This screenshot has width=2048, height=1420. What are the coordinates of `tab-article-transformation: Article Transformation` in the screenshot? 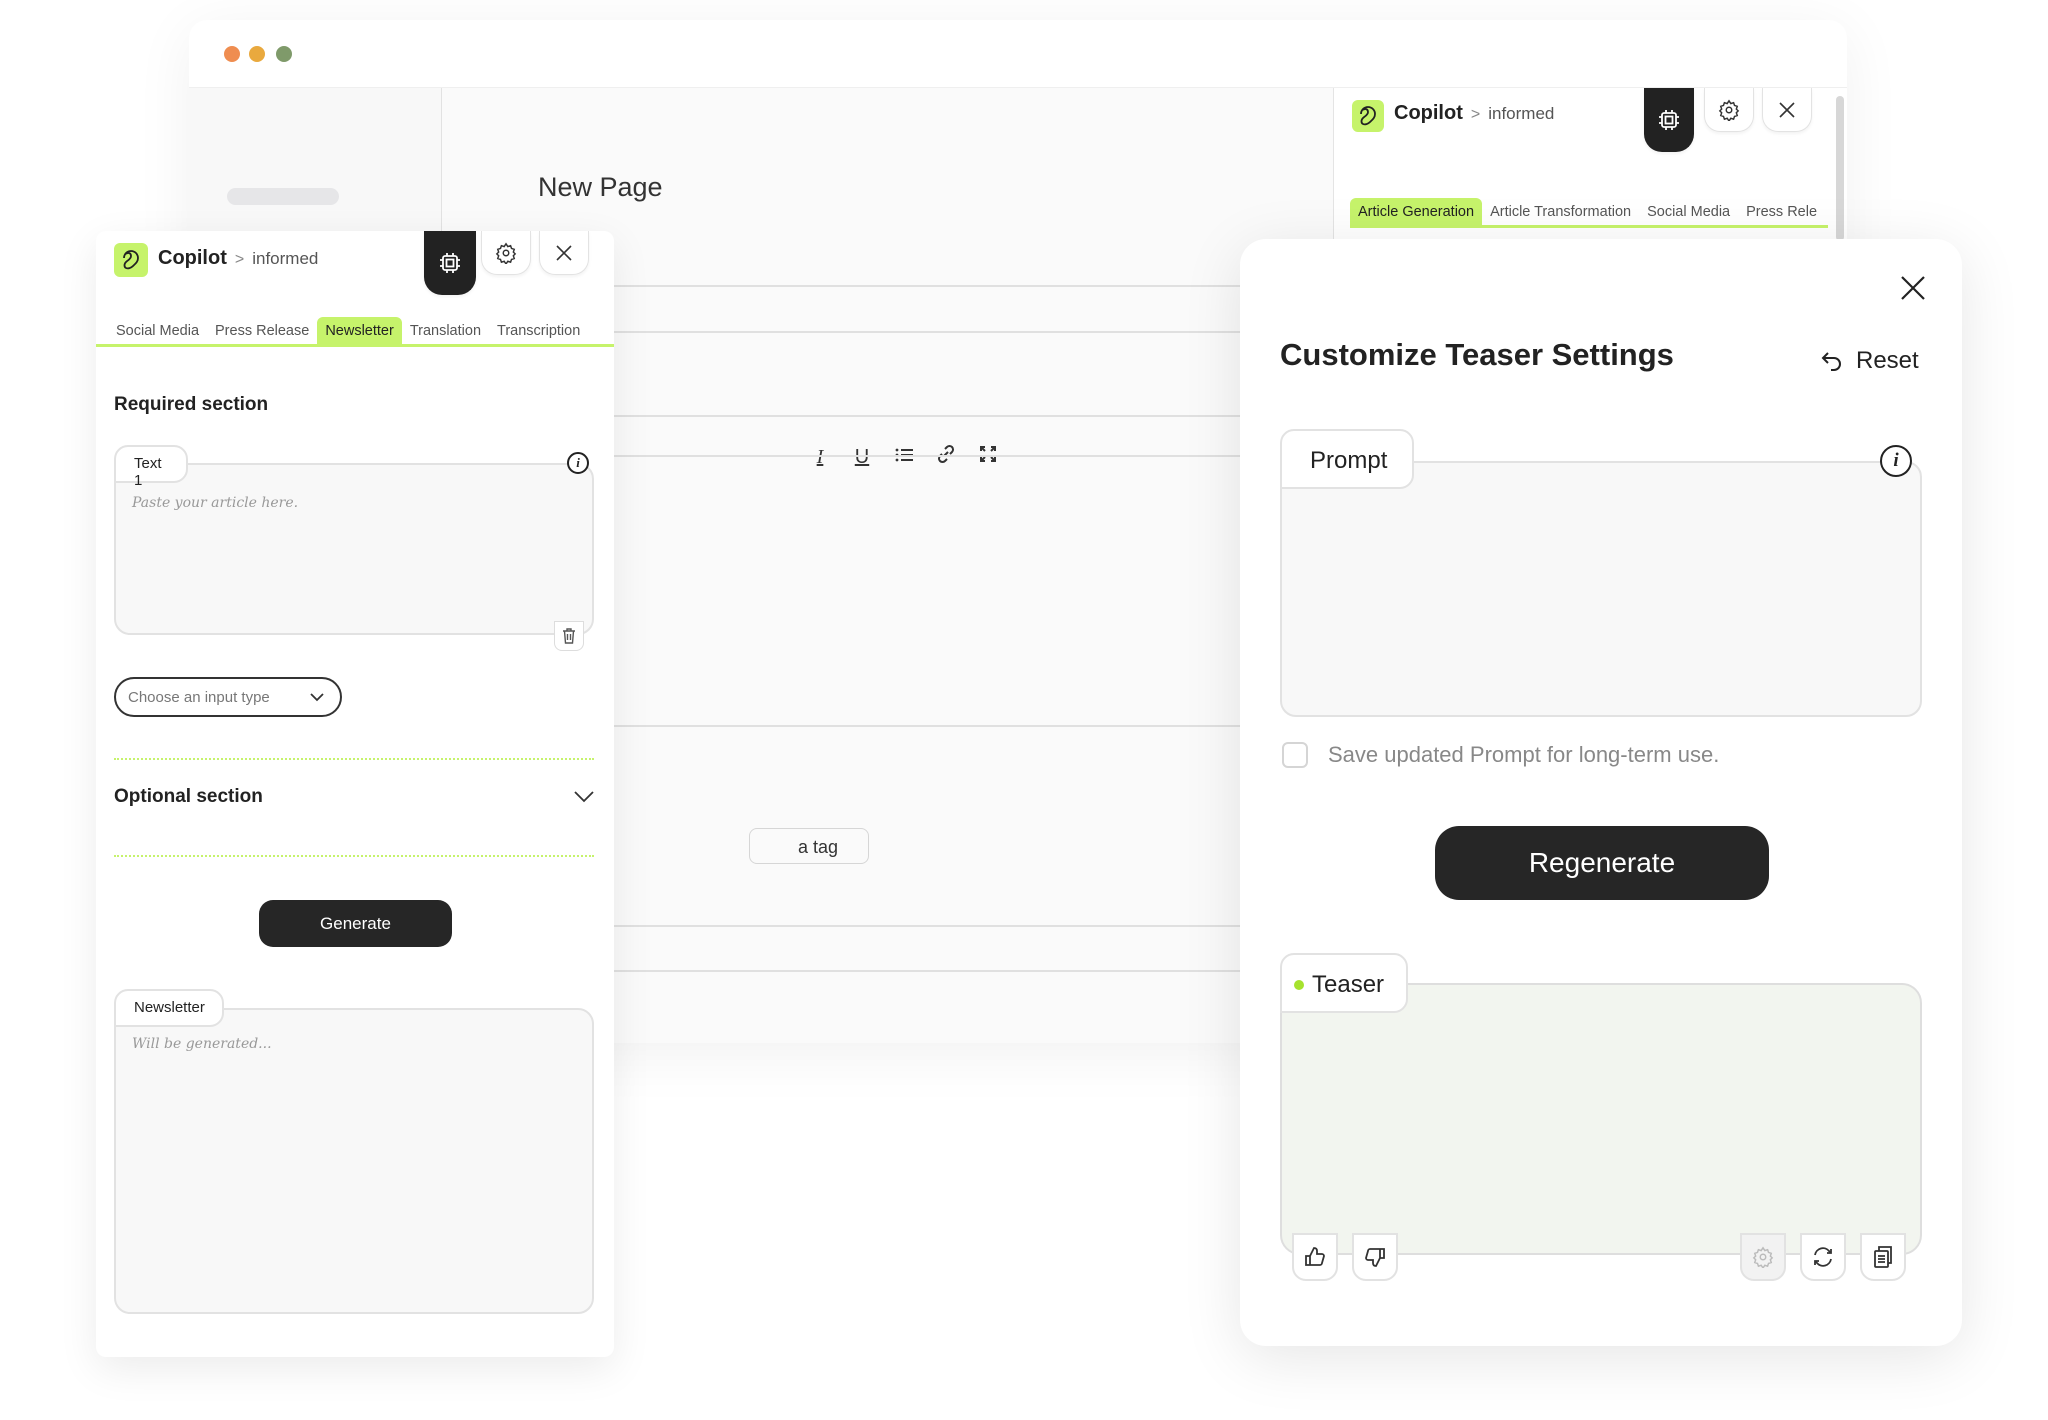 It's located at (1560, 211).